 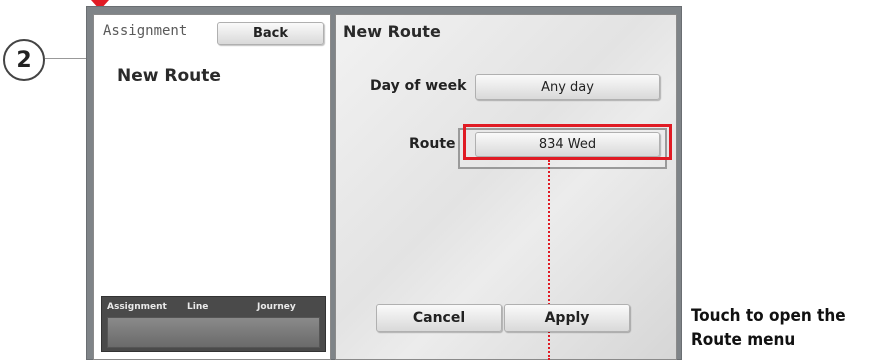 What do you see at coordinates (276, 307) in the screenshot?
I see `table-header-journey: Journey` at bounding box center [276, 307].